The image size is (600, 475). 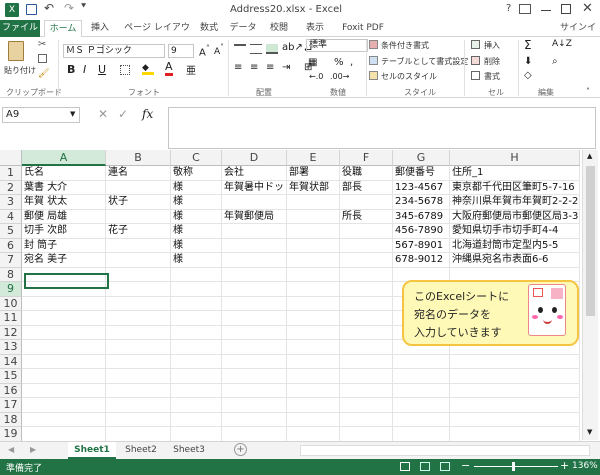 I want to click on cell-C12, so click(x=196, y=332).